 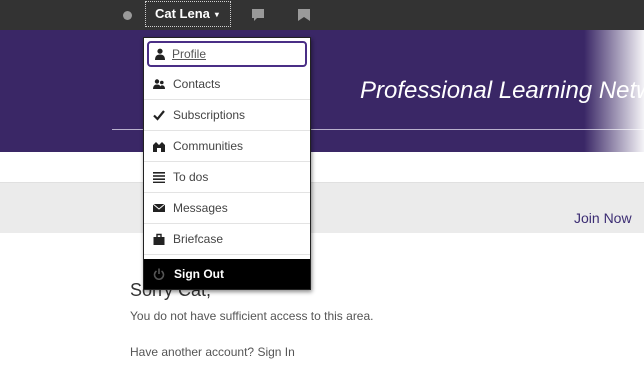 What do you see at coordinates (199, 274) in the screenshot?
I see `sign-out-label: Sign Out` at bounding box center [199, 274].